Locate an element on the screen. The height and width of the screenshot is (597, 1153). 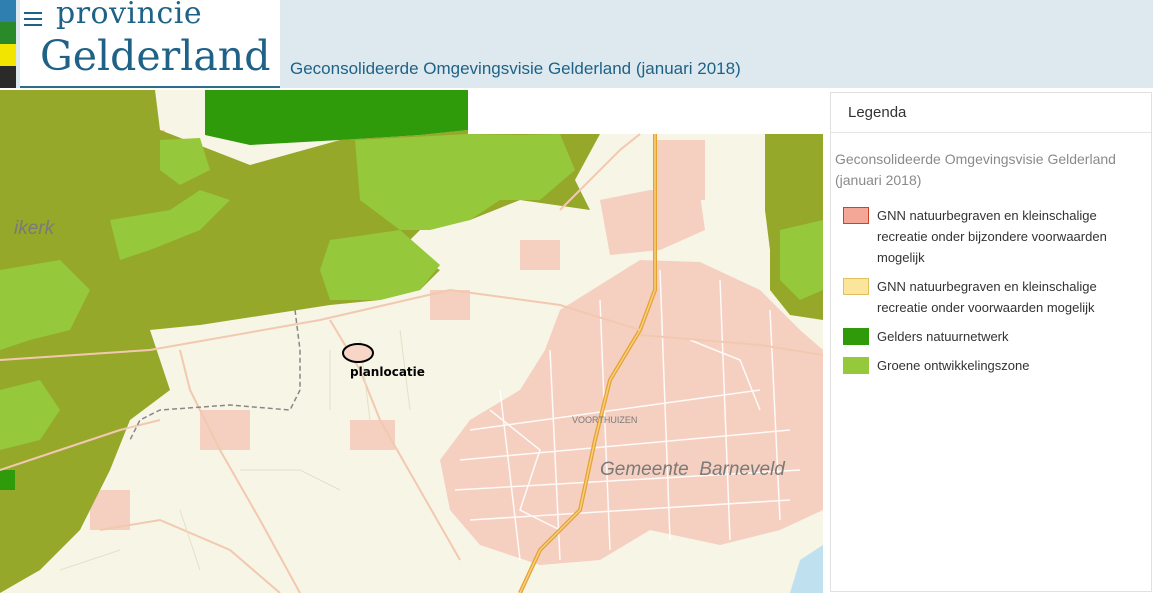
legend-item-label: Gelders natuurnetwerk is located at coordinates (943, 336).